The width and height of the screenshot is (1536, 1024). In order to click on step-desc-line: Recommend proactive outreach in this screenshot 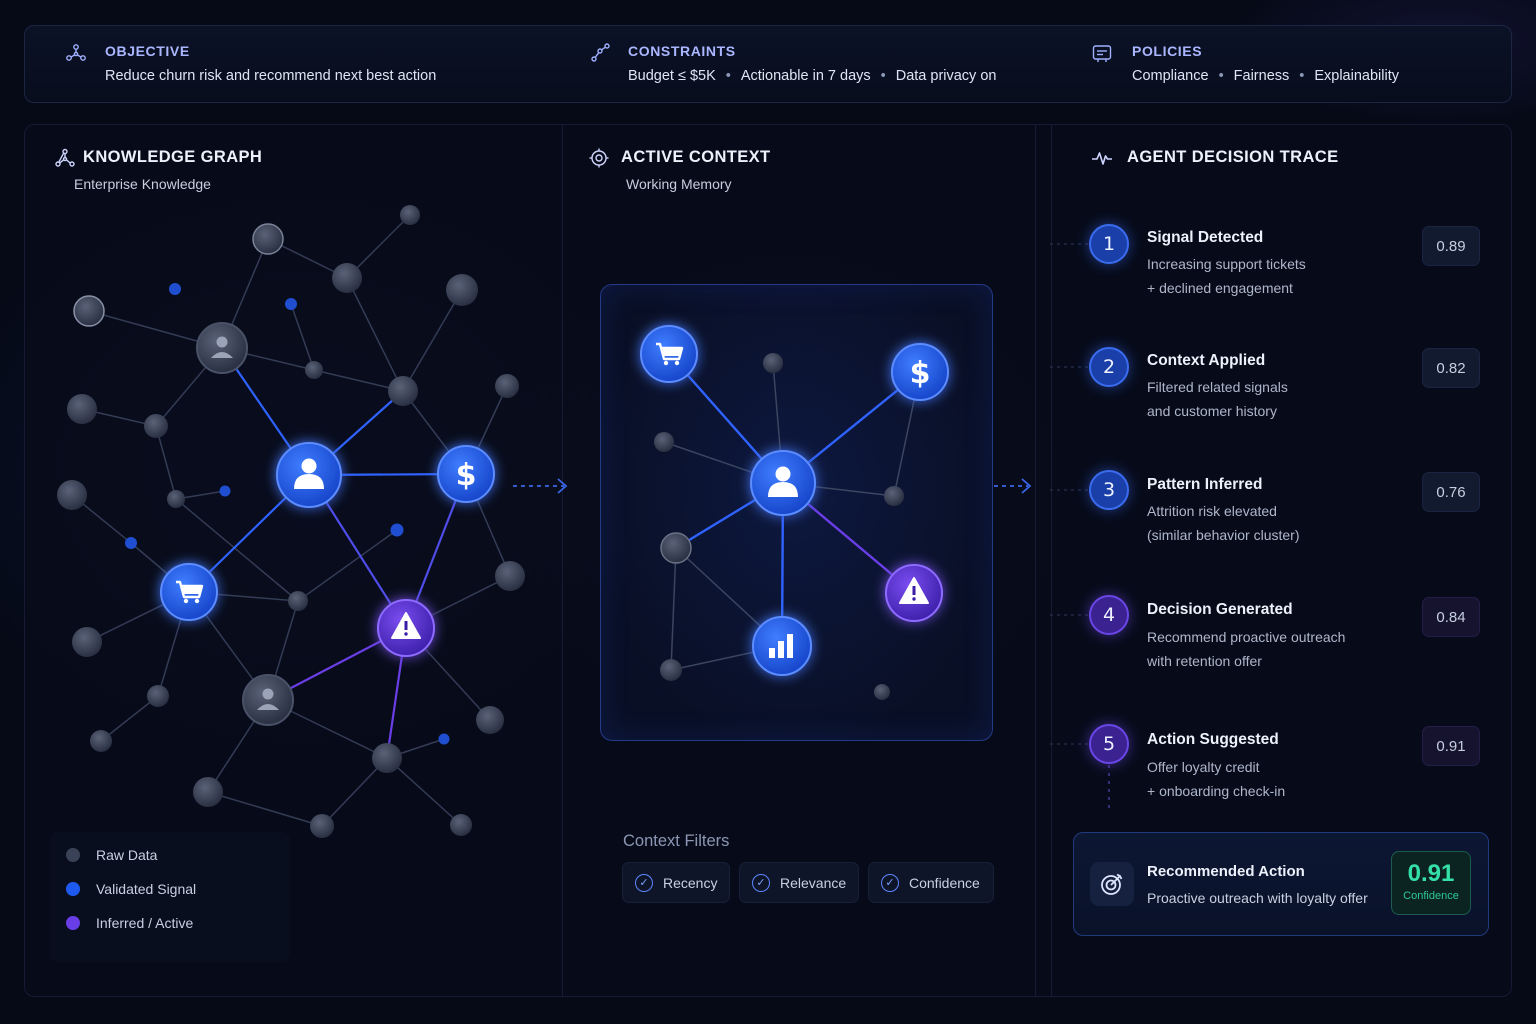, I will do `click(1246, 637)`.